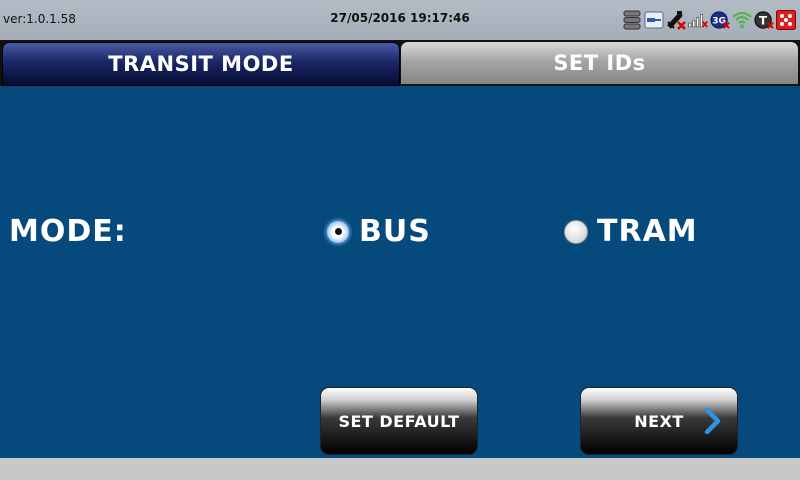 This screenshot has width=800, height=480. I want to click on set-default-button: SET DEFAULT, so click(399, 421).